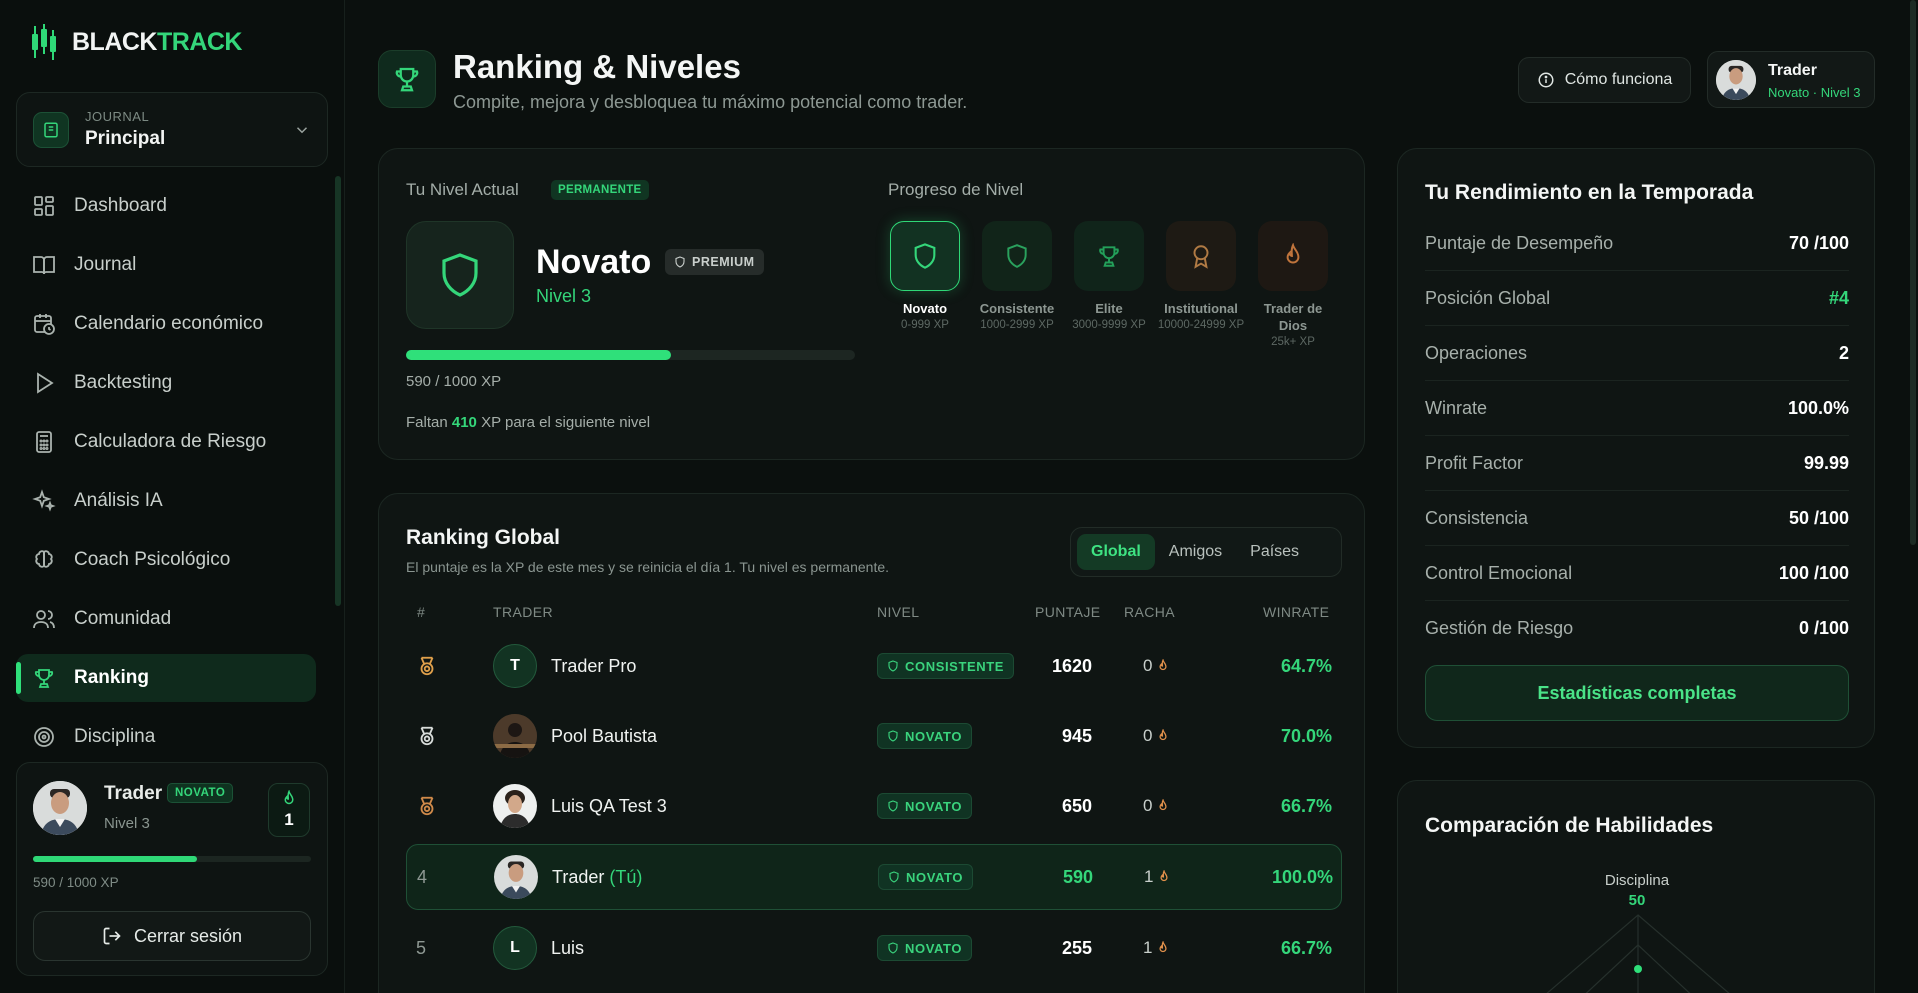  What do you see at coordinates (120, 205) in the screenshot?
I see `sidebar-item-label: Dashboard` at bounding box center [120, 205].